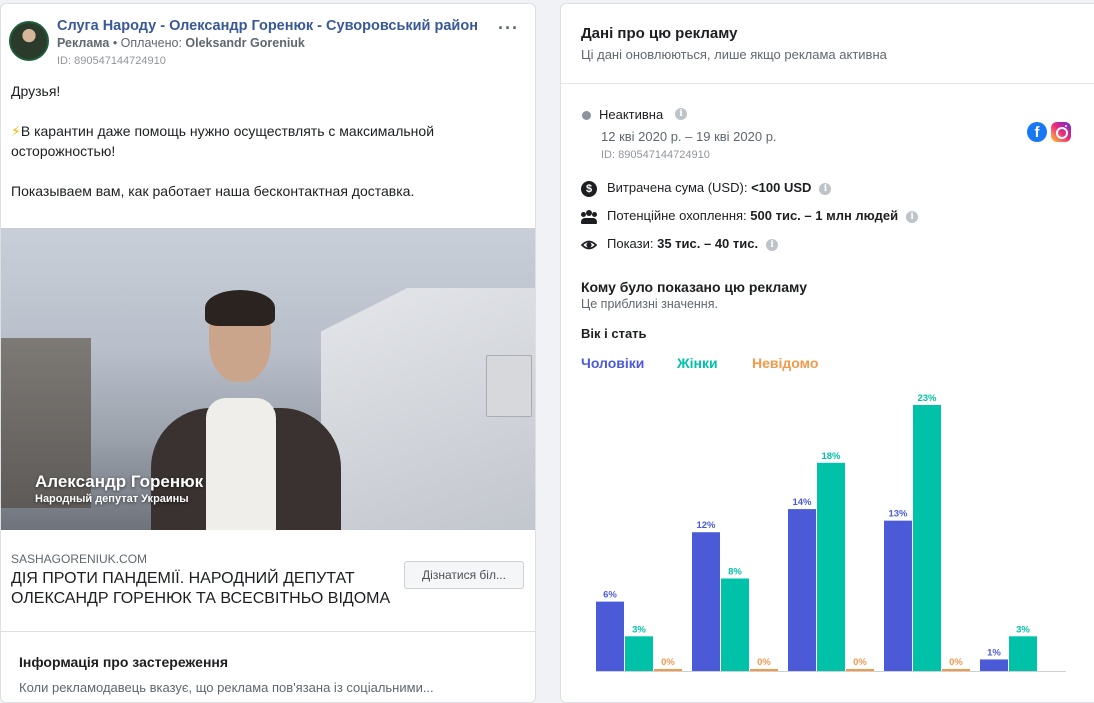 The height and width of the screenshot is (703, 1094). Describe the element at coordinates (612, 363) in the screenshot. I see `legend-men-toggle: Чоловіки` at that location.